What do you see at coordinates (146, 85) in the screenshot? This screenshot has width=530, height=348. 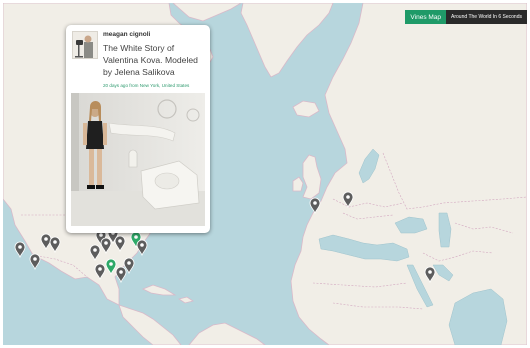 I see `popup-meta: 20 days ago from New York, United States` at bounding box center [146, 85].